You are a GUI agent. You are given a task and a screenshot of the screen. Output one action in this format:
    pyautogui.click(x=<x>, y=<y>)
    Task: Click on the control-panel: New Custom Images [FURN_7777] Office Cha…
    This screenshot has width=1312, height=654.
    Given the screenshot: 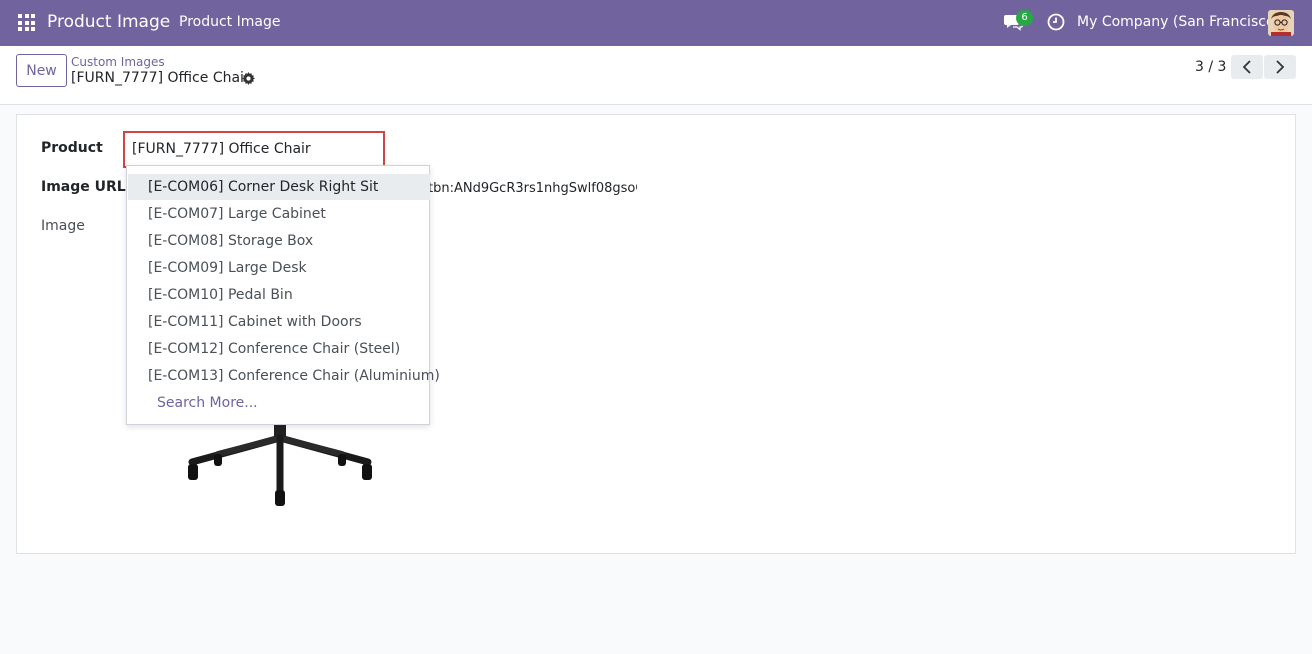 What is the action you would take?
    pyautogui.click(x=656, y=75)
    